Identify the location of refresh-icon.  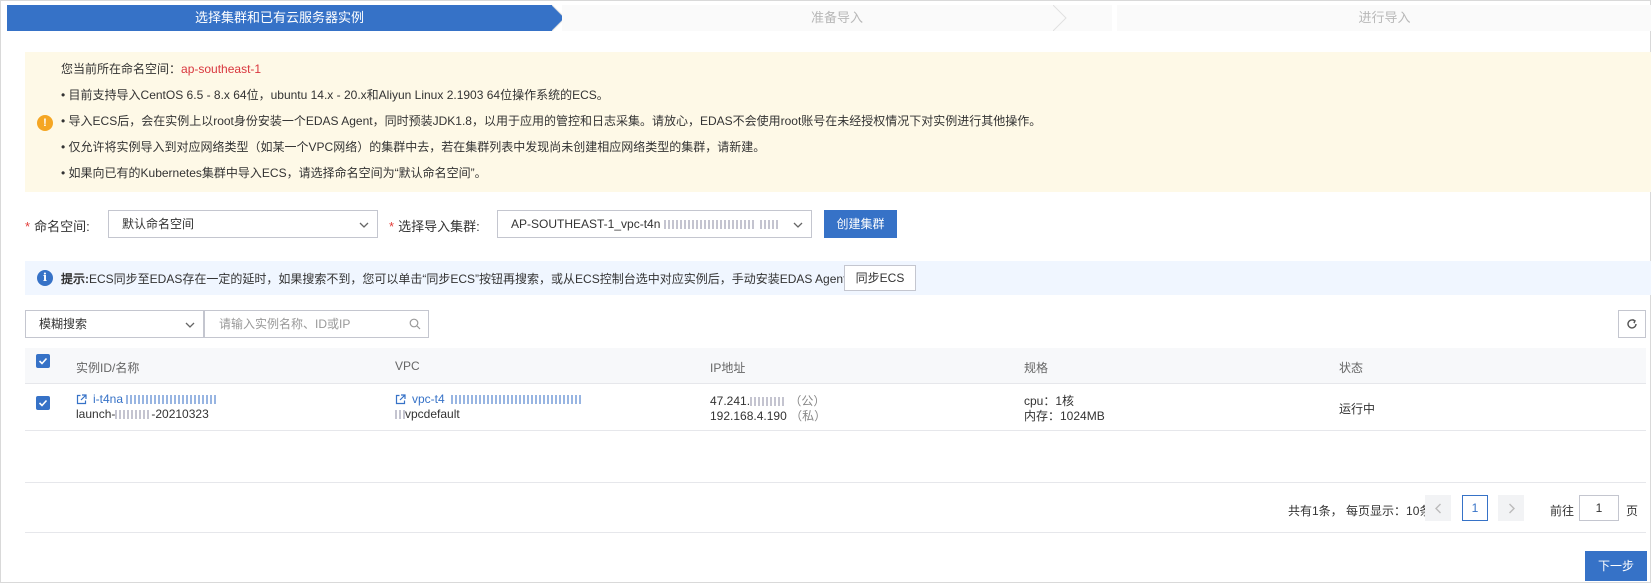
(1632, 323).